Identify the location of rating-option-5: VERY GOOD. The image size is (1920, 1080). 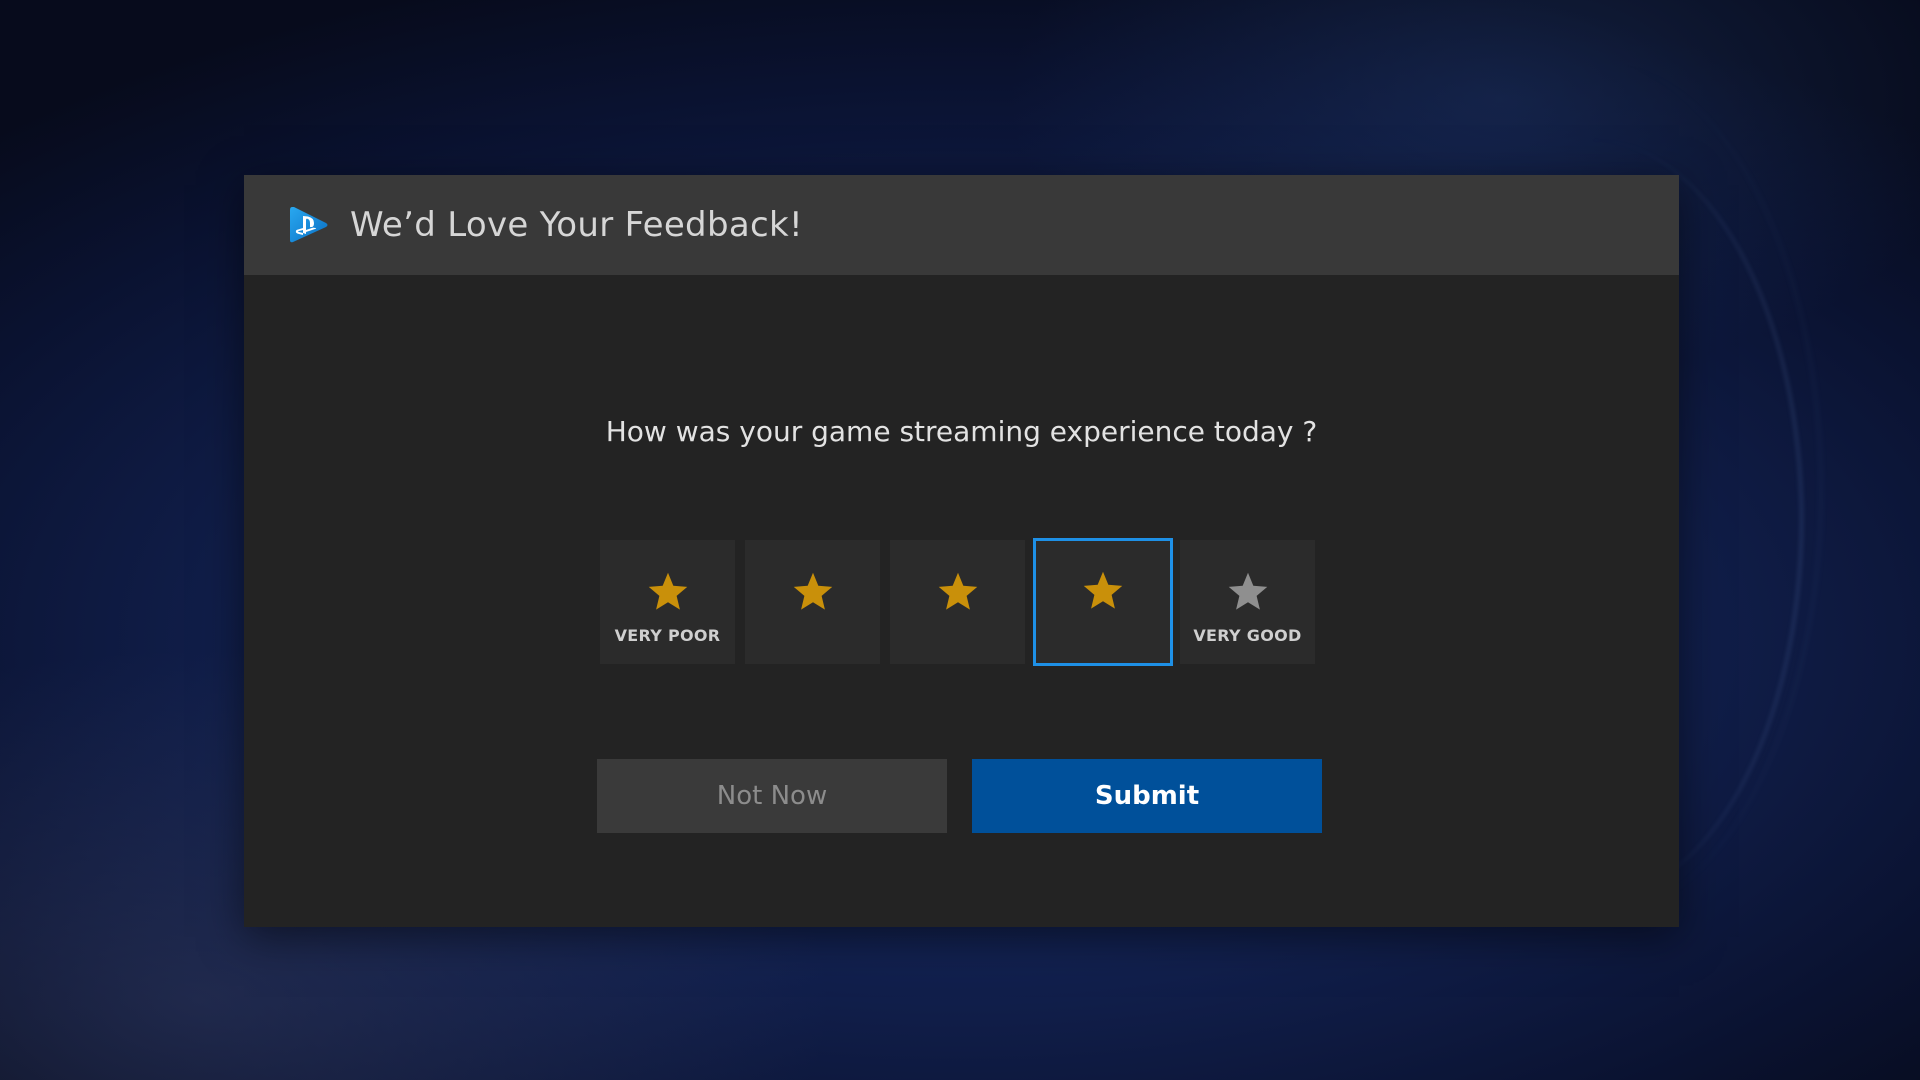
(1247, 602).